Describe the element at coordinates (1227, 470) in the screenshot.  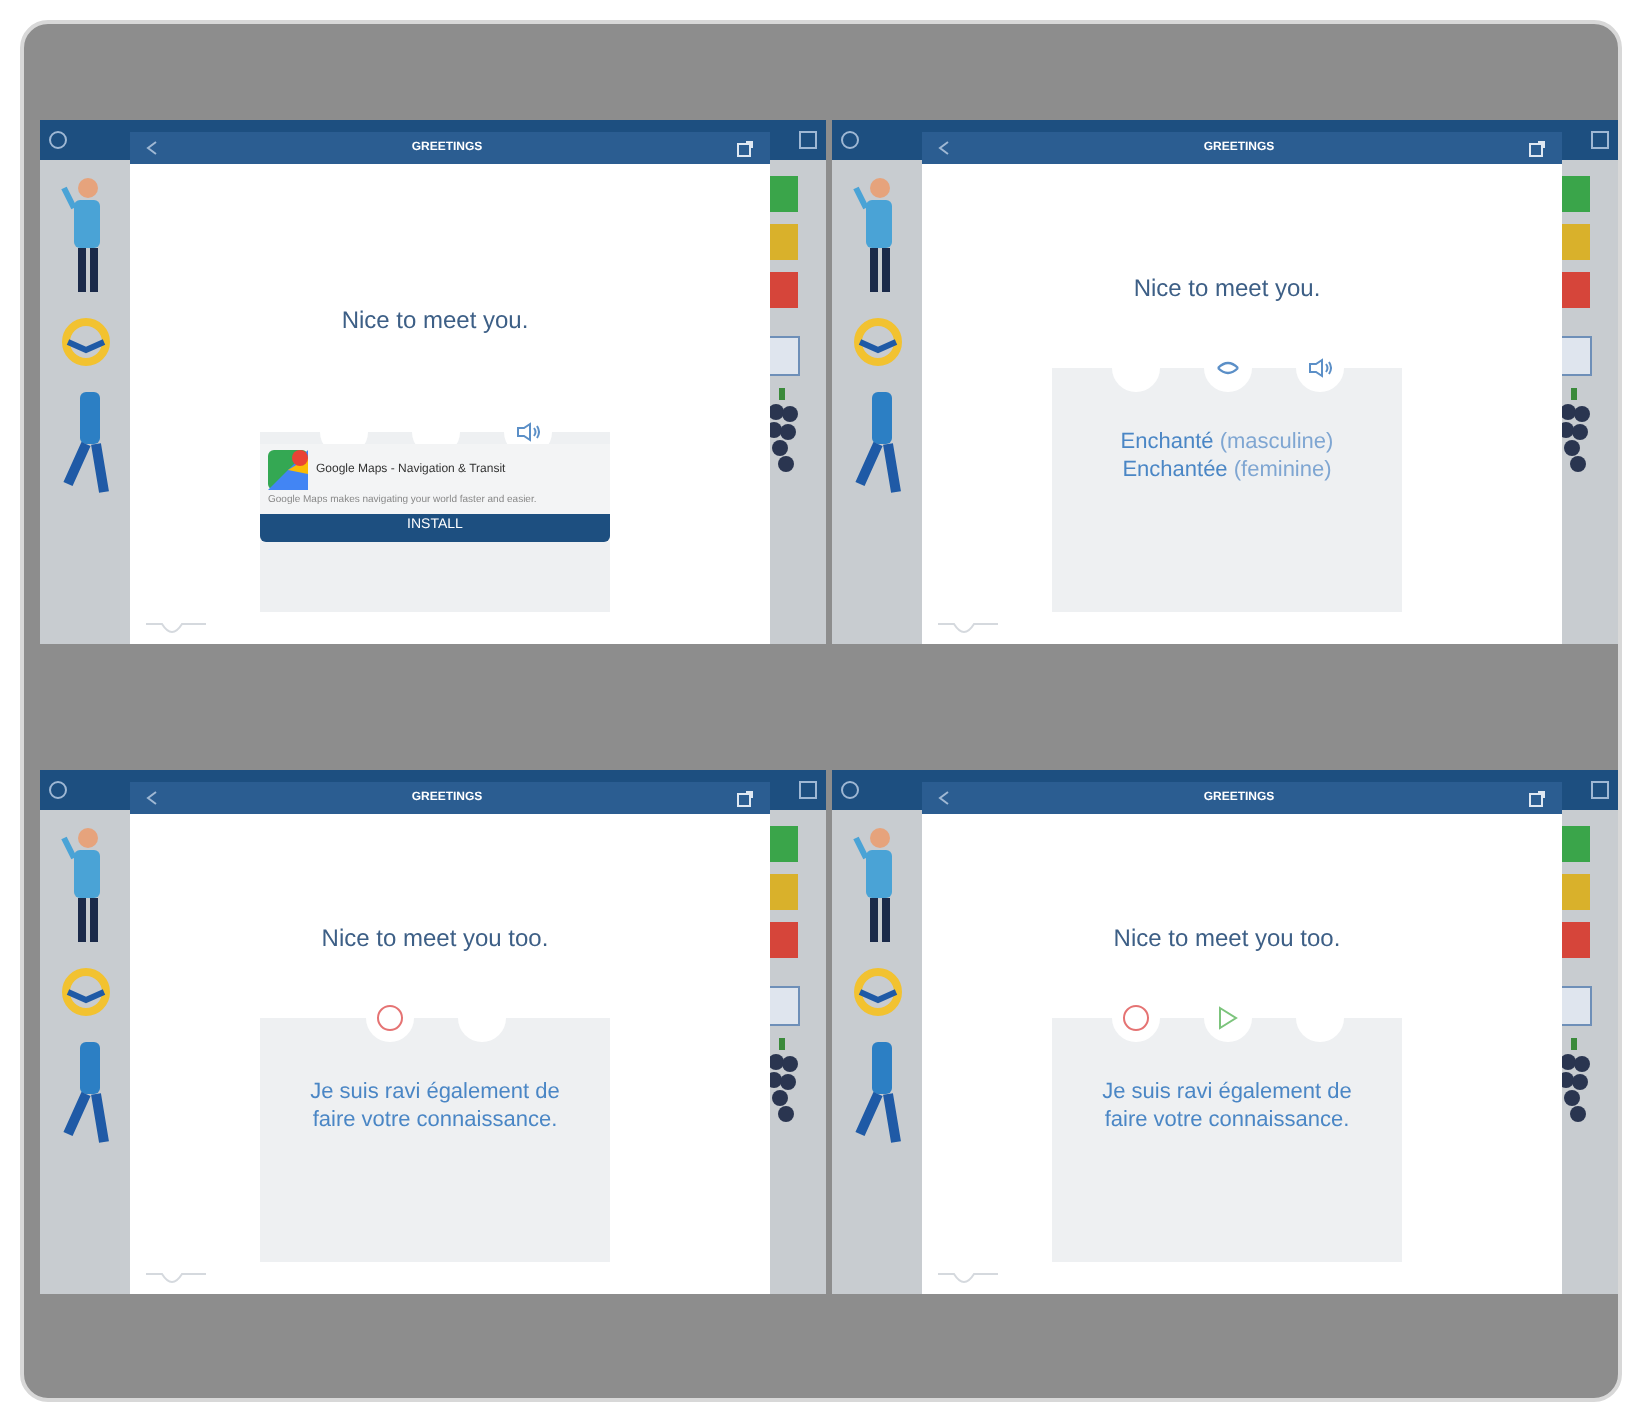
I see `french-translation: Enchantée (feminine)` at that location.